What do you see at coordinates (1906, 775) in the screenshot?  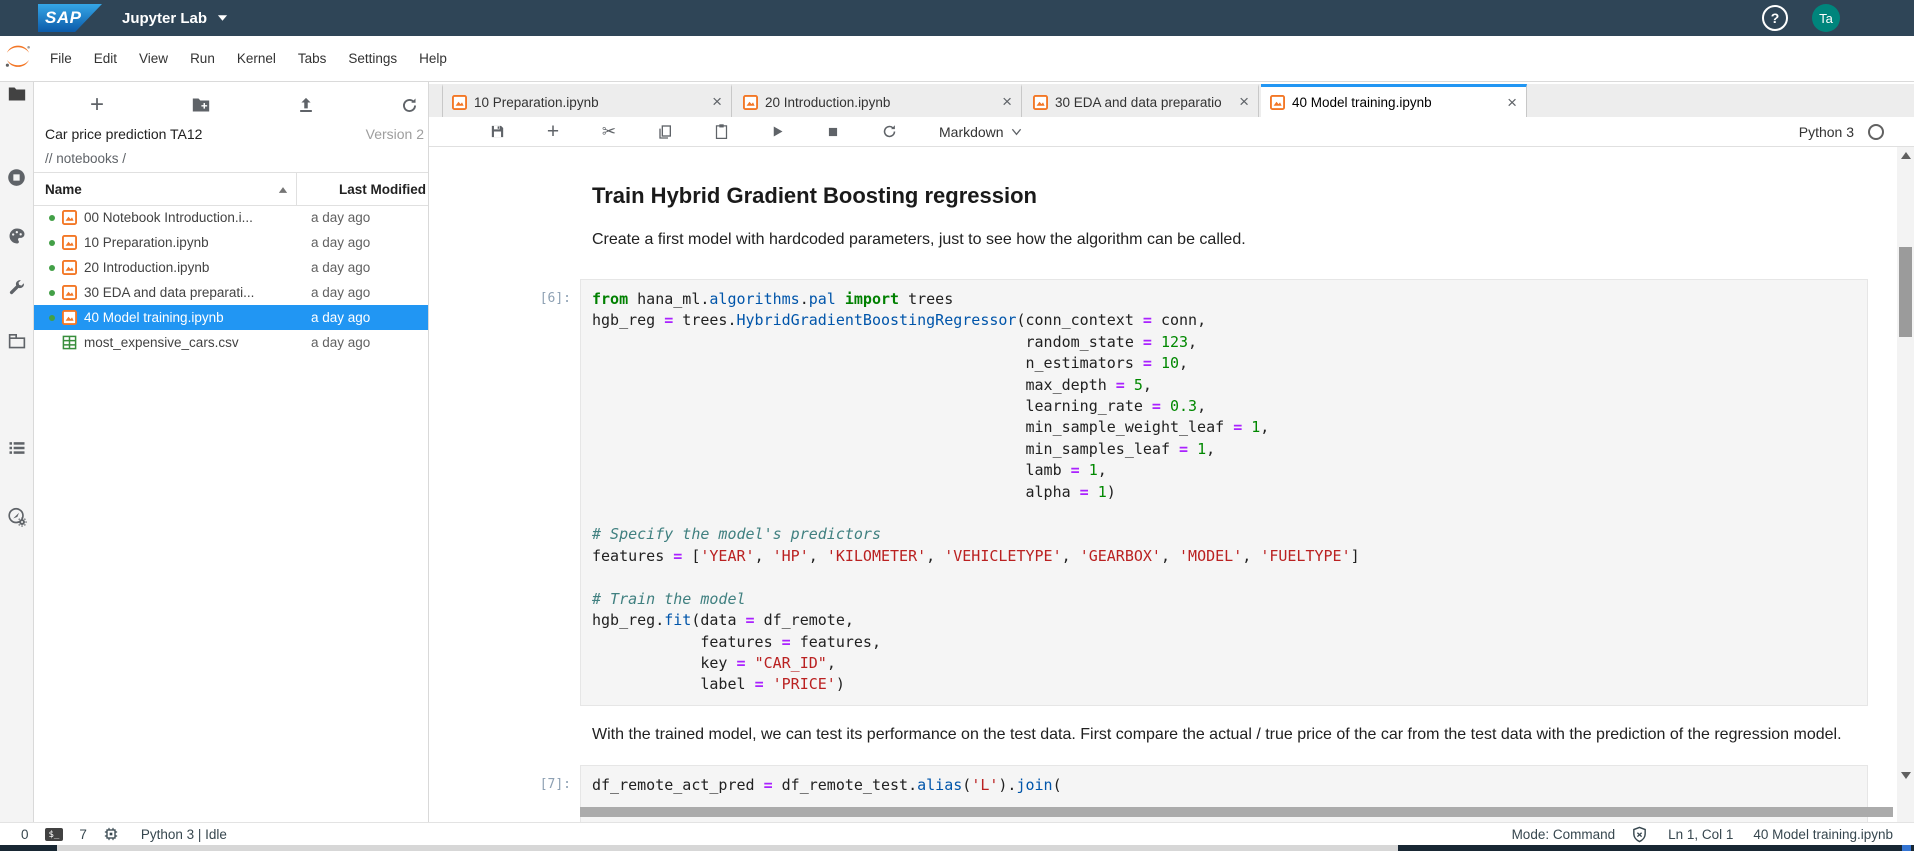 I see `scroll-down-icon` at bounding box center [1906, 775].